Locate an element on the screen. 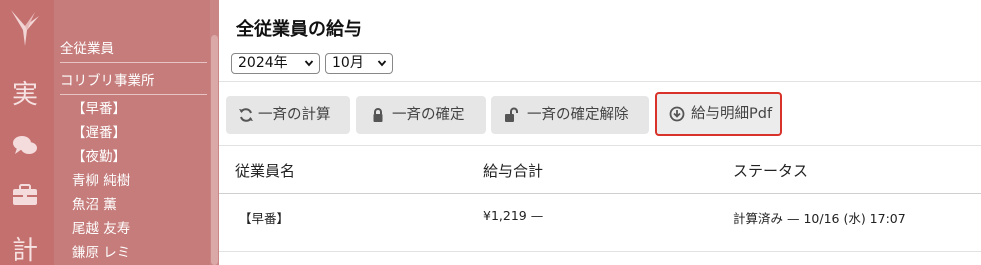 The image size is (981, 265). confirm-all-label: 一斉の確定 is located at coordinates (428, 115).